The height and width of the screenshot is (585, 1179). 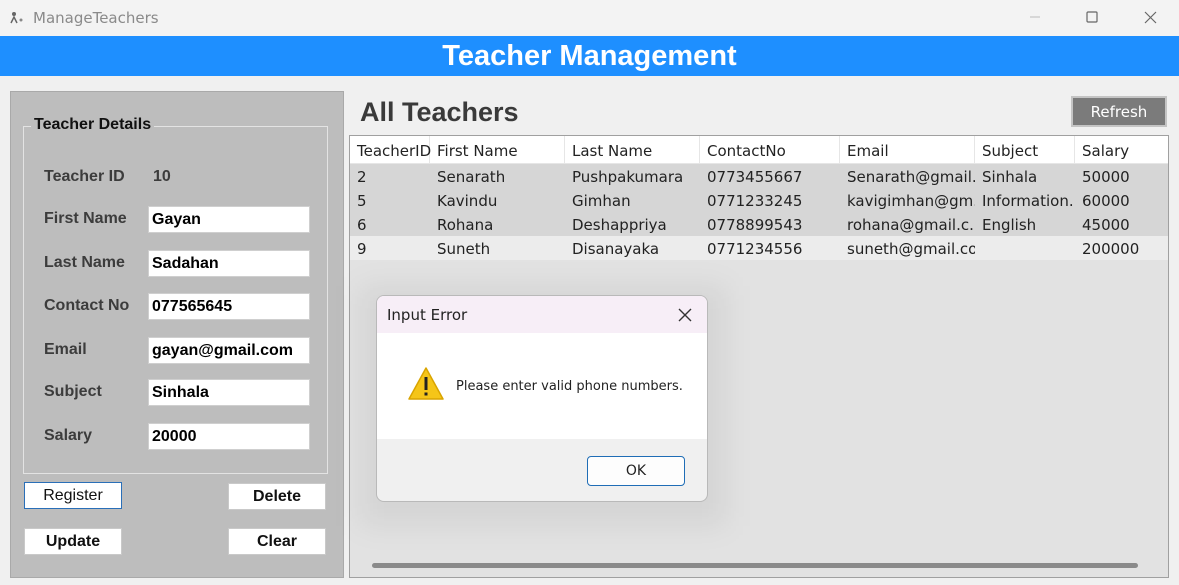 What do you see at coordinates (616, 249) in the screenshot?
I see `table-cell: Disanayaka` at bounding box center [616, 249].